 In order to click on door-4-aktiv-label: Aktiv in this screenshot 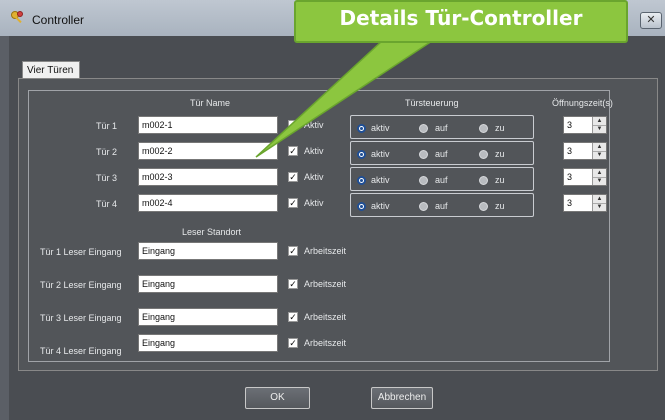, I will do `click(314, 203)`.